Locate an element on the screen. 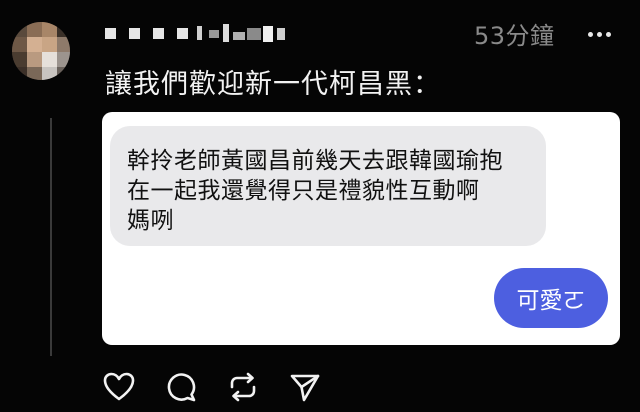 The image size is (640, 412). like-button is located at coordinates (119, 387).